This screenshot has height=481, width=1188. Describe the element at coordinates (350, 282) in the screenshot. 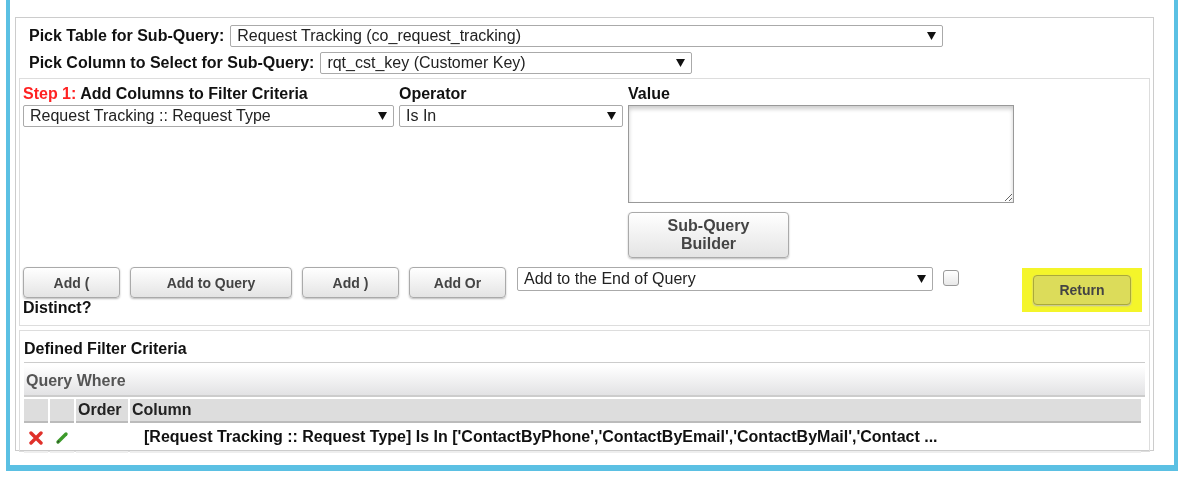

I see `add-button: Add )` at that location.